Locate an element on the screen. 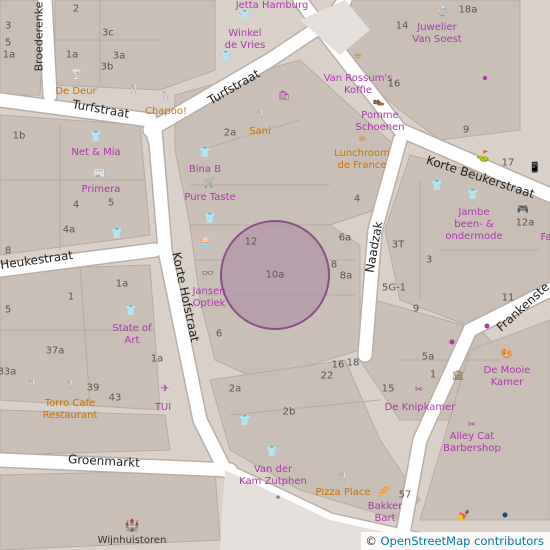 The width and height of the screenshot is (550, 550). poi-label-chapoo: Chapoo! is located at coordinates (166, 111).